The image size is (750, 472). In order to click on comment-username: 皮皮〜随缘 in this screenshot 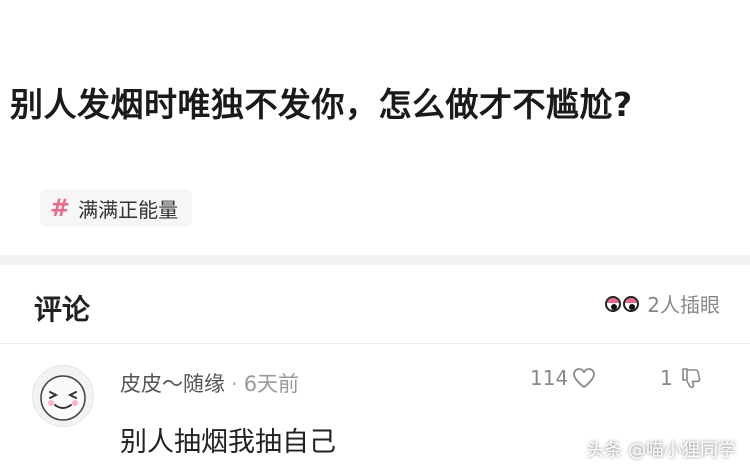, I will do `click(172, 384)`.